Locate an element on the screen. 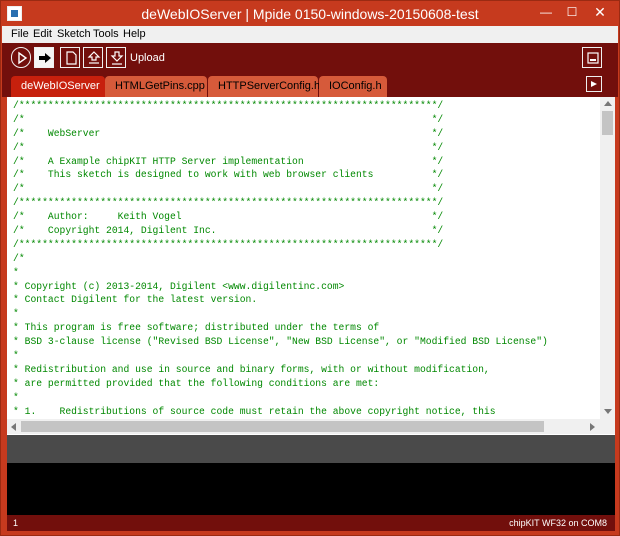 The width and height of the screenshot is (620, 536). status-bar: 1 chipKIT WF32 on COM8 is located at coordinates (311, 523).